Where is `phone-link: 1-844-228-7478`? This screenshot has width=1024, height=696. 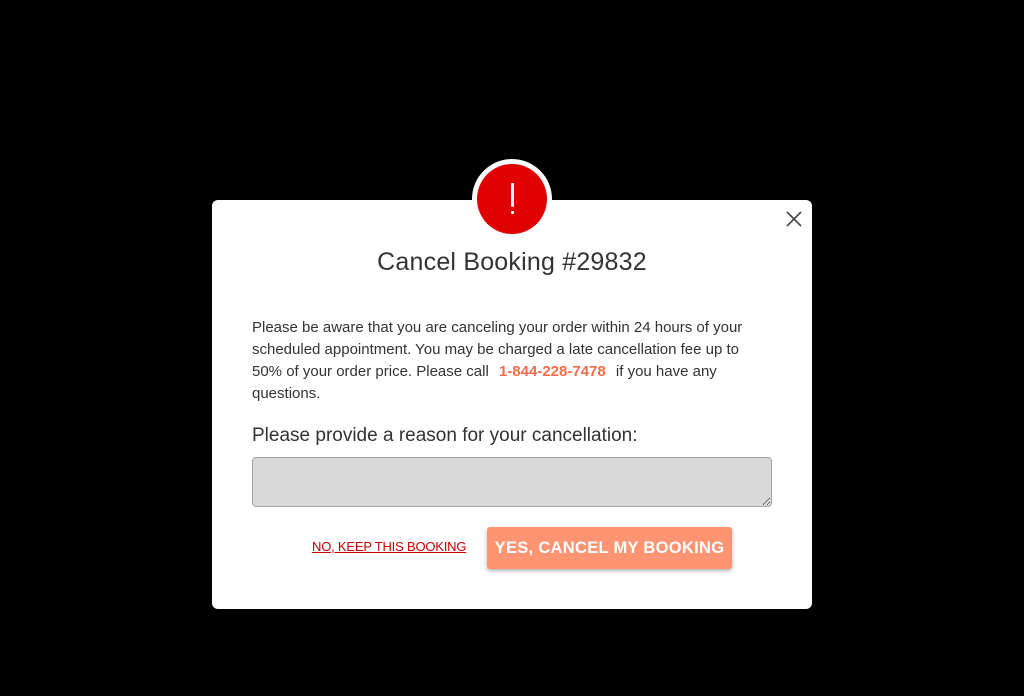
phone-link: 1-844-228-7478 is located at coordinates (552, 371).